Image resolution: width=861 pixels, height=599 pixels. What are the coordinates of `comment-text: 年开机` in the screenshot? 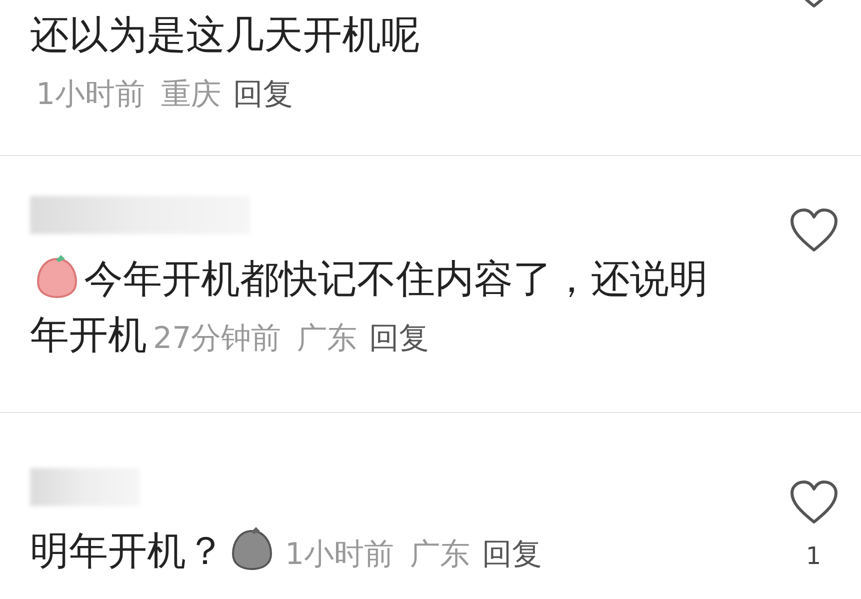 It's located at (88, 335).